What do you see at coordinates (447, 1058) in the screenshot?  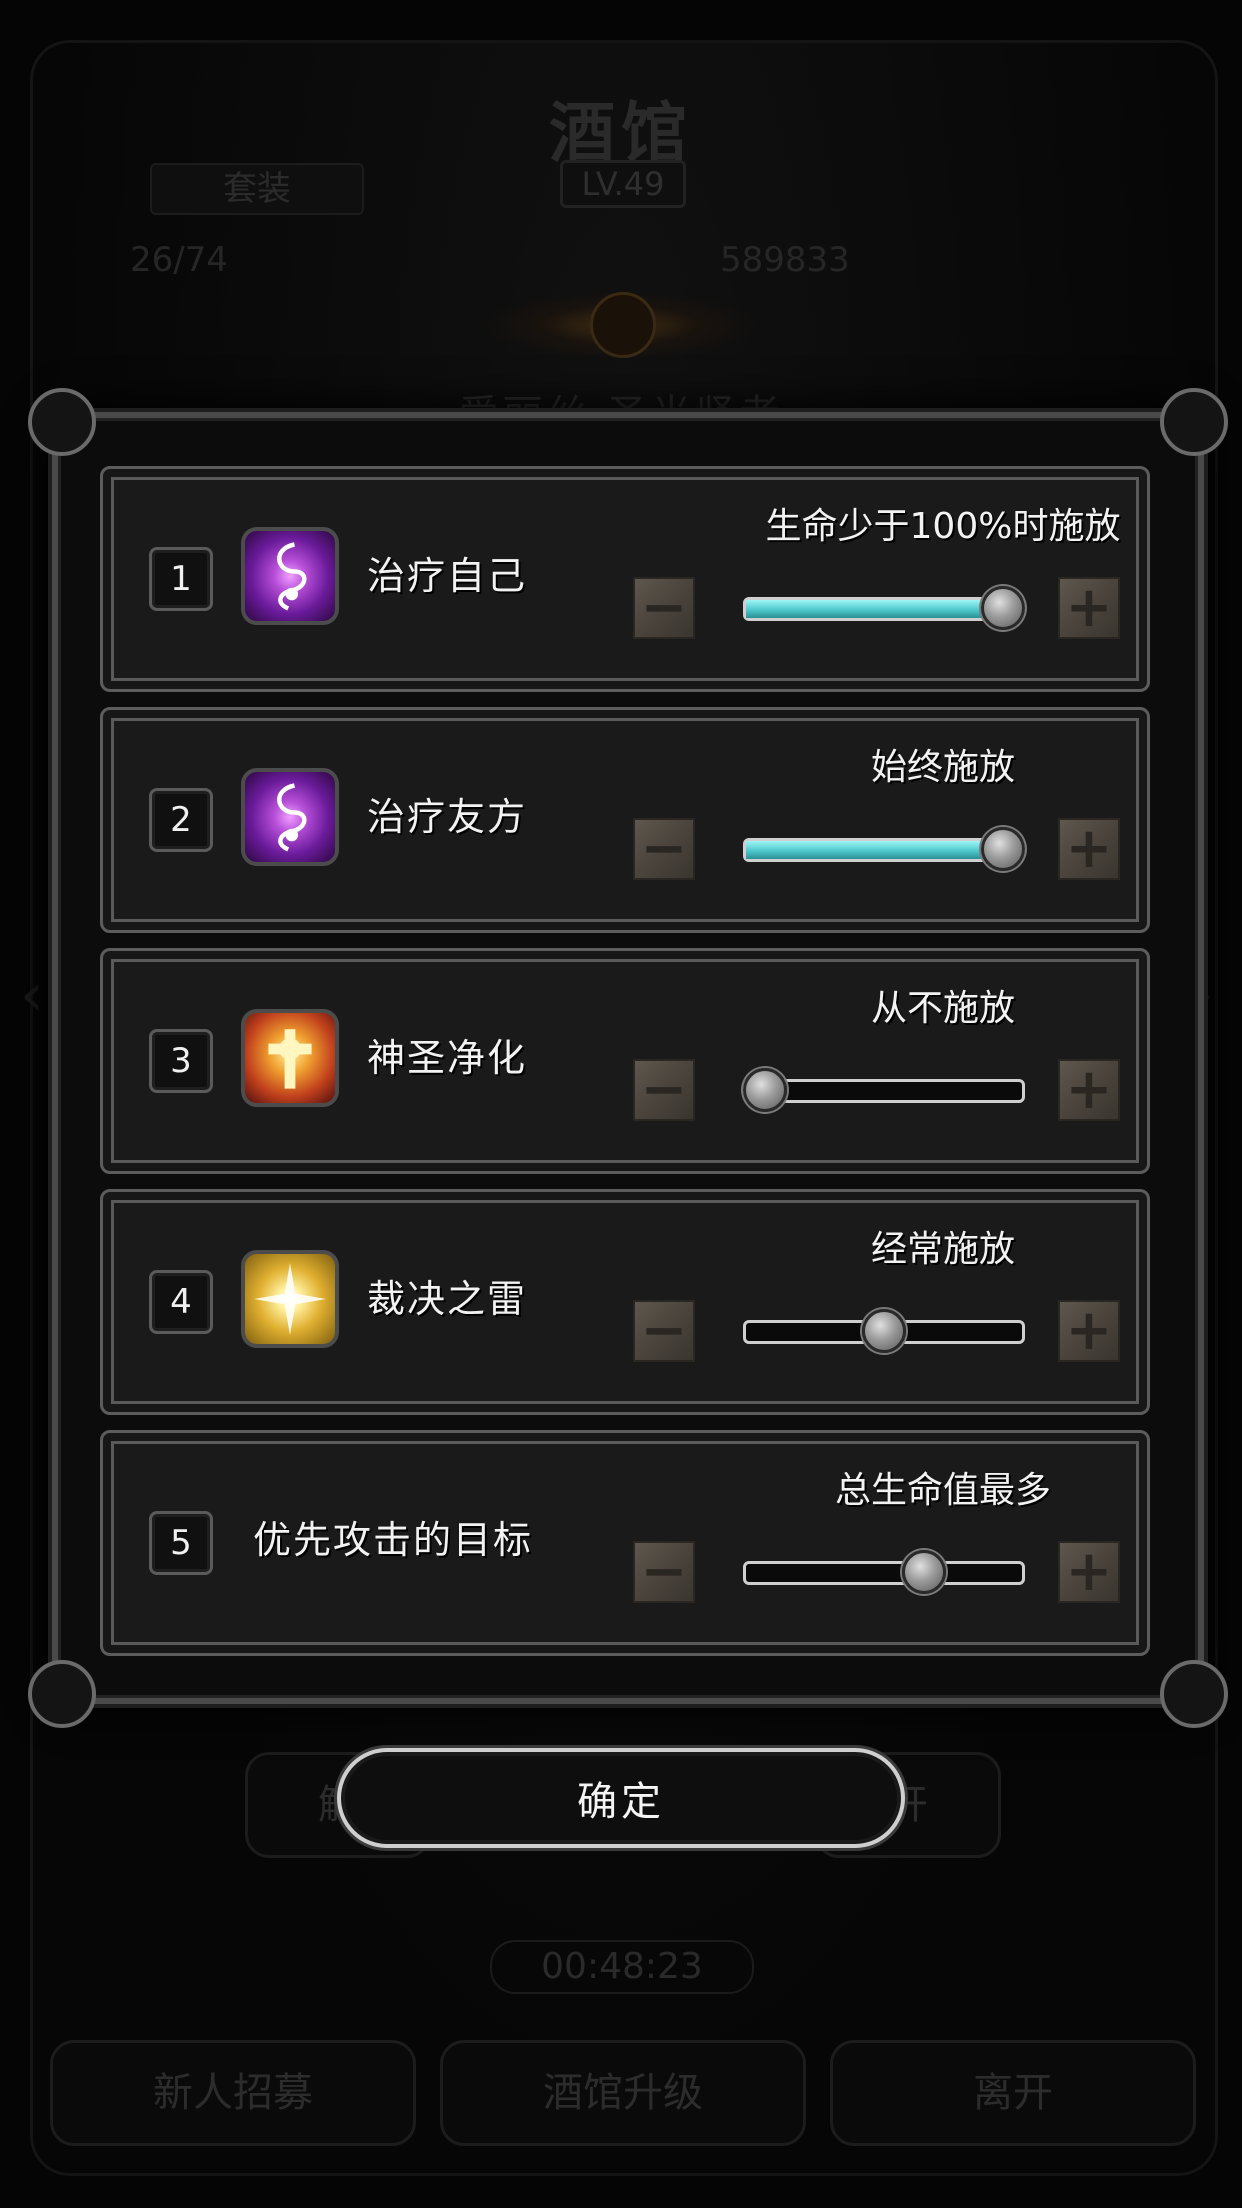 I see `skill-name: 神圣净化` at bounding box center [447, 1058].